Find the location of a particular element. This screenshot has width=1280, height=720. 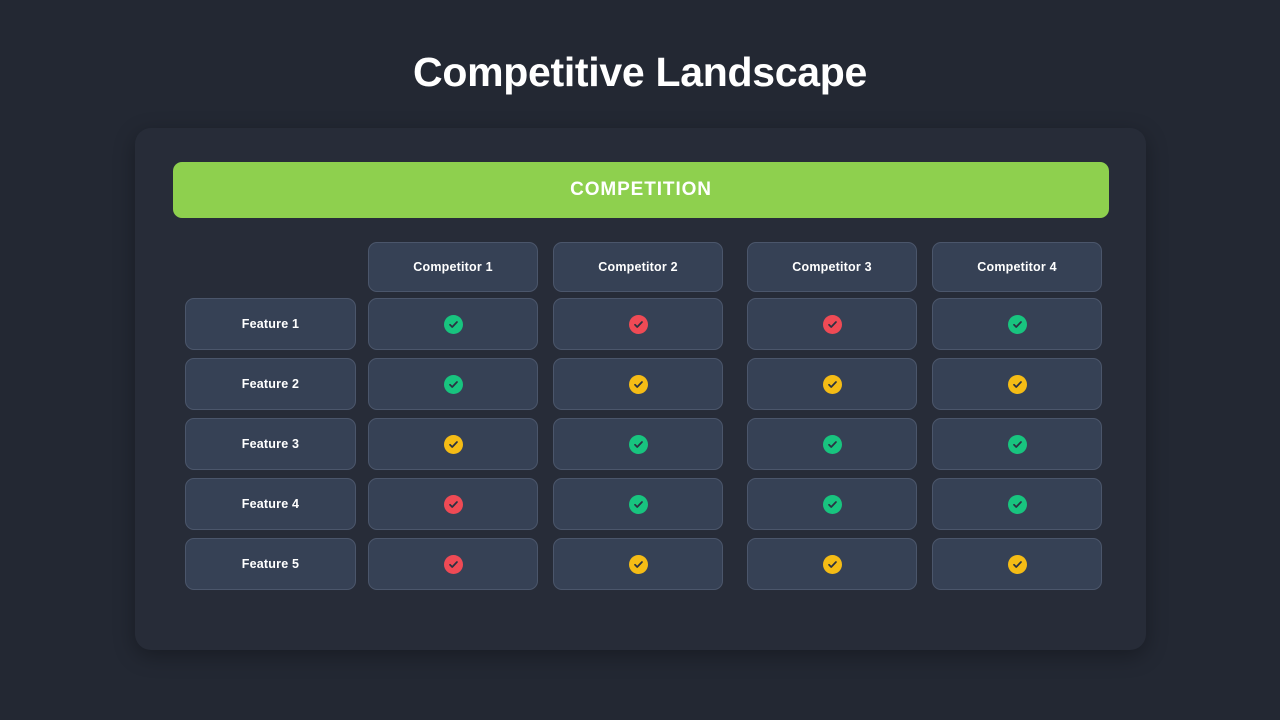

feature-label: Feature 2 is located at coordinates (270, 384).